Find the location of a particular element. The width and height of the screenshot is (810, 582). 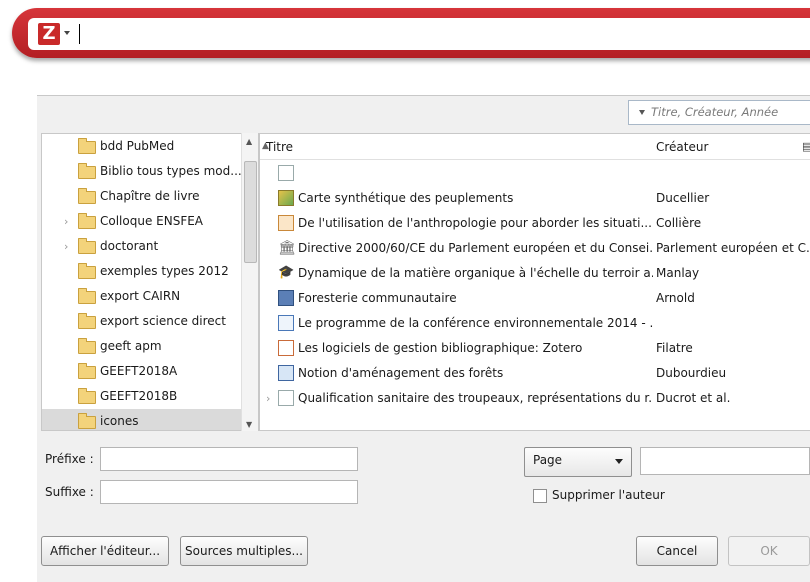

search-placeholder: Titre, Créateur, Année is located at coordinates (715, 112).